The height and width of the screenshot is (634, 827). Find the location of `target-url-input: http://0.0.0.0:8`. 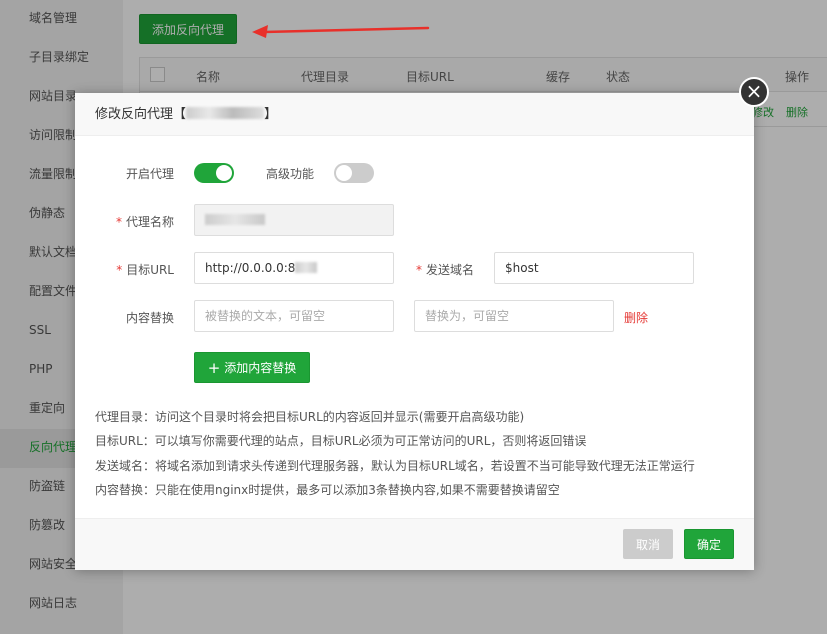

target-url-input: http://0.0.0.0:8 is located at coordinates (294, 268).